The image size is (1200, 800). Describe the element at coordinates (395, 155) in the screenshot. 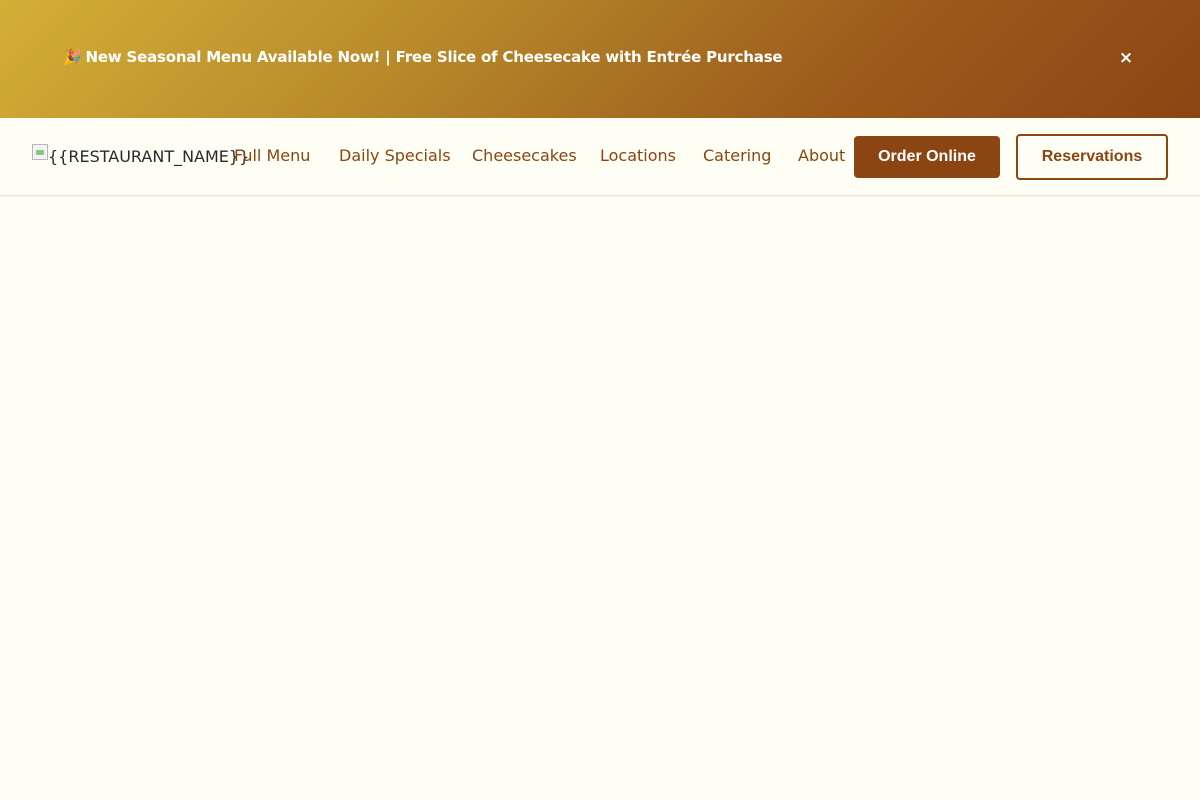

I see `nav-link-daily-specials: Daily Specials` at that location.